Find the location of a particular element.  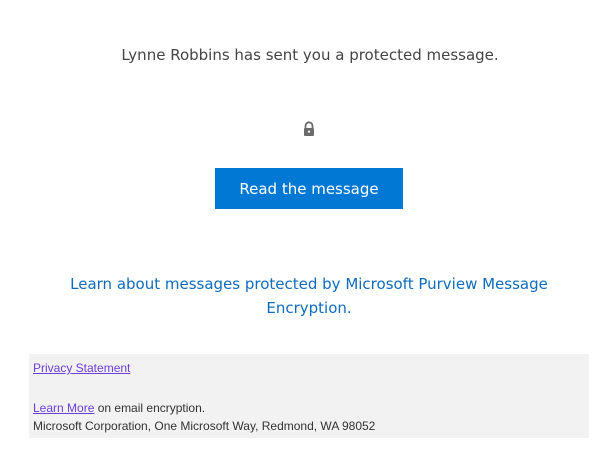

lock-icon is located at coordinates (309, 129).